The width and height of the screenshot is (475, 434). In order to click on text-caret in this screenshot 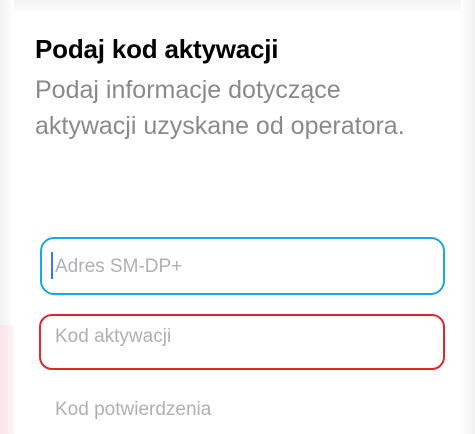, I will do `click(52, 265)`.